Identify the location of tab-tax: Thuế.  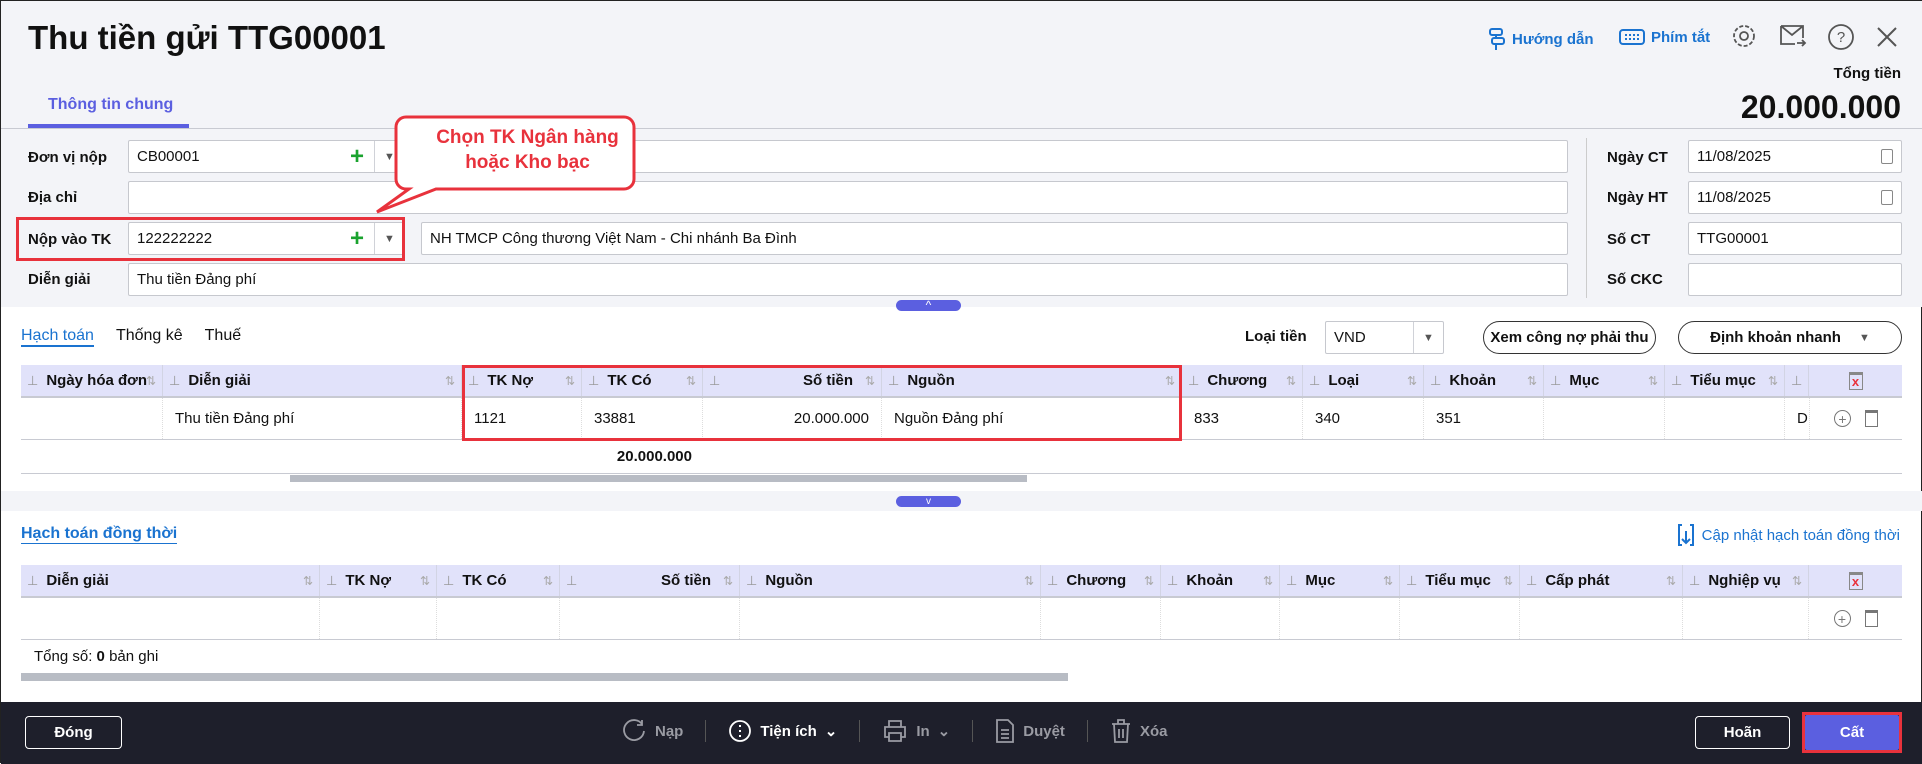
(223, 337).